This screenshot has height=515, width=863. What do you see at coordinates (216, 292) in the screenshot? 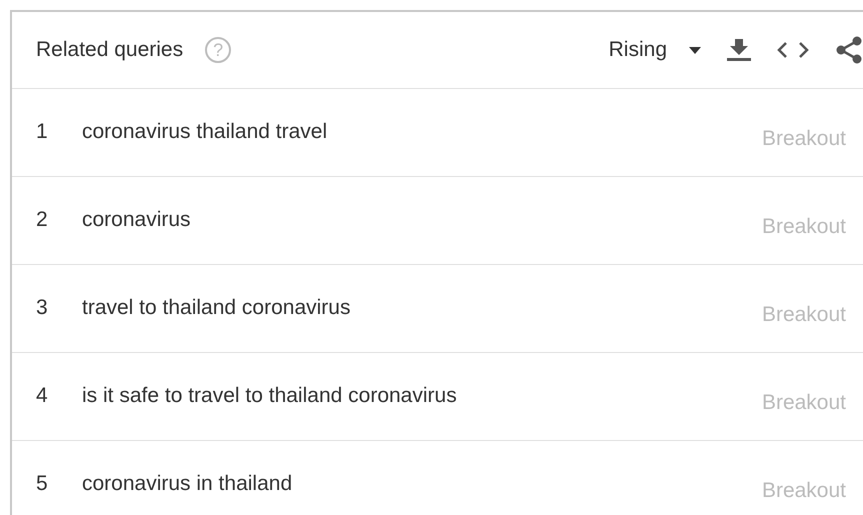
I see `query-link: travel to thailand coronavirus` at bounding box center [216, 292].